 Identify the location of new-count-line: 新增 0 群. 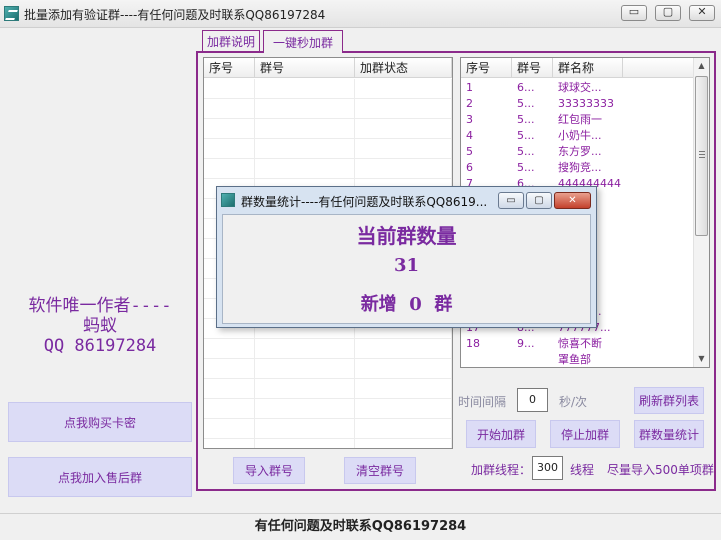
(406, 303).